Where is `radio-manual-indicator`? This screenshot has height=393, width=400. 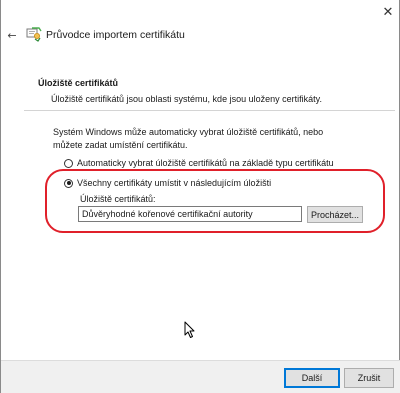
radio-manual-indicator is located at coordinates (68, 183).